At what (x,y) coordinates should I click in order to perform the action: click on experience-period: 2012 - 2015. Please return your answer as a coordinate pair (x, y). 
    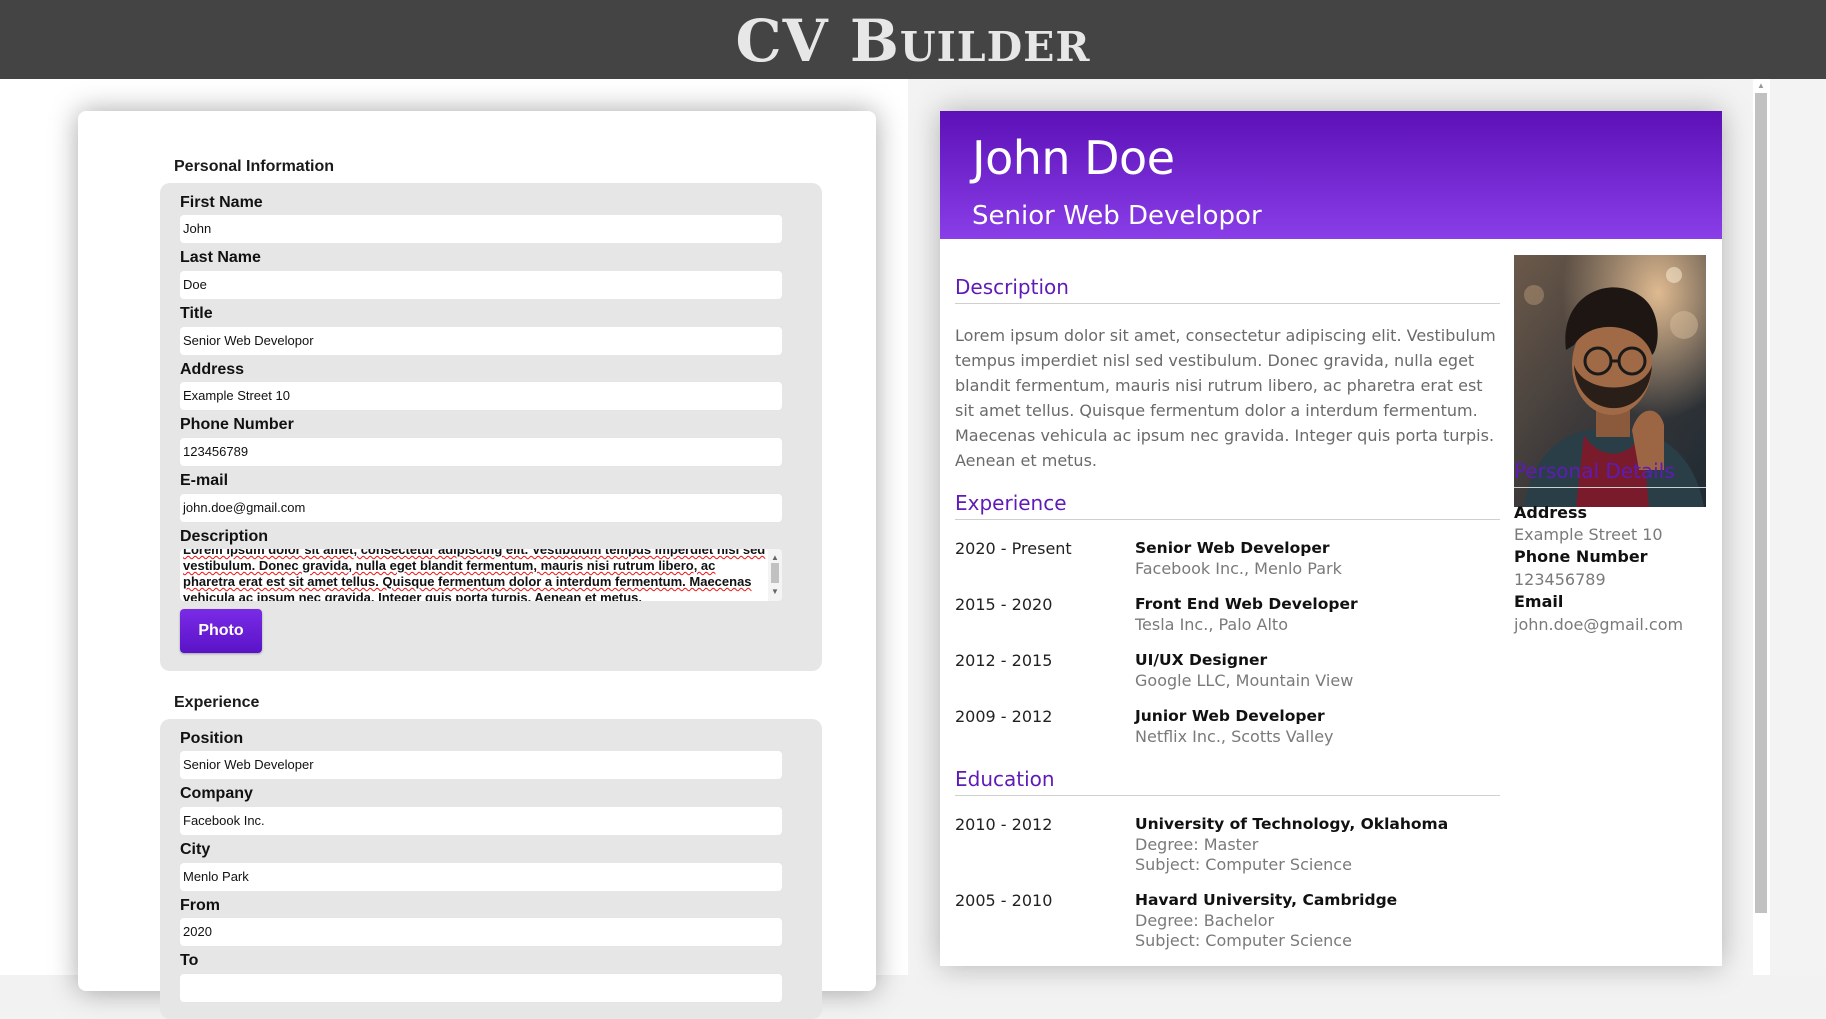
    Looking at the image, I should click on (1004, 660).